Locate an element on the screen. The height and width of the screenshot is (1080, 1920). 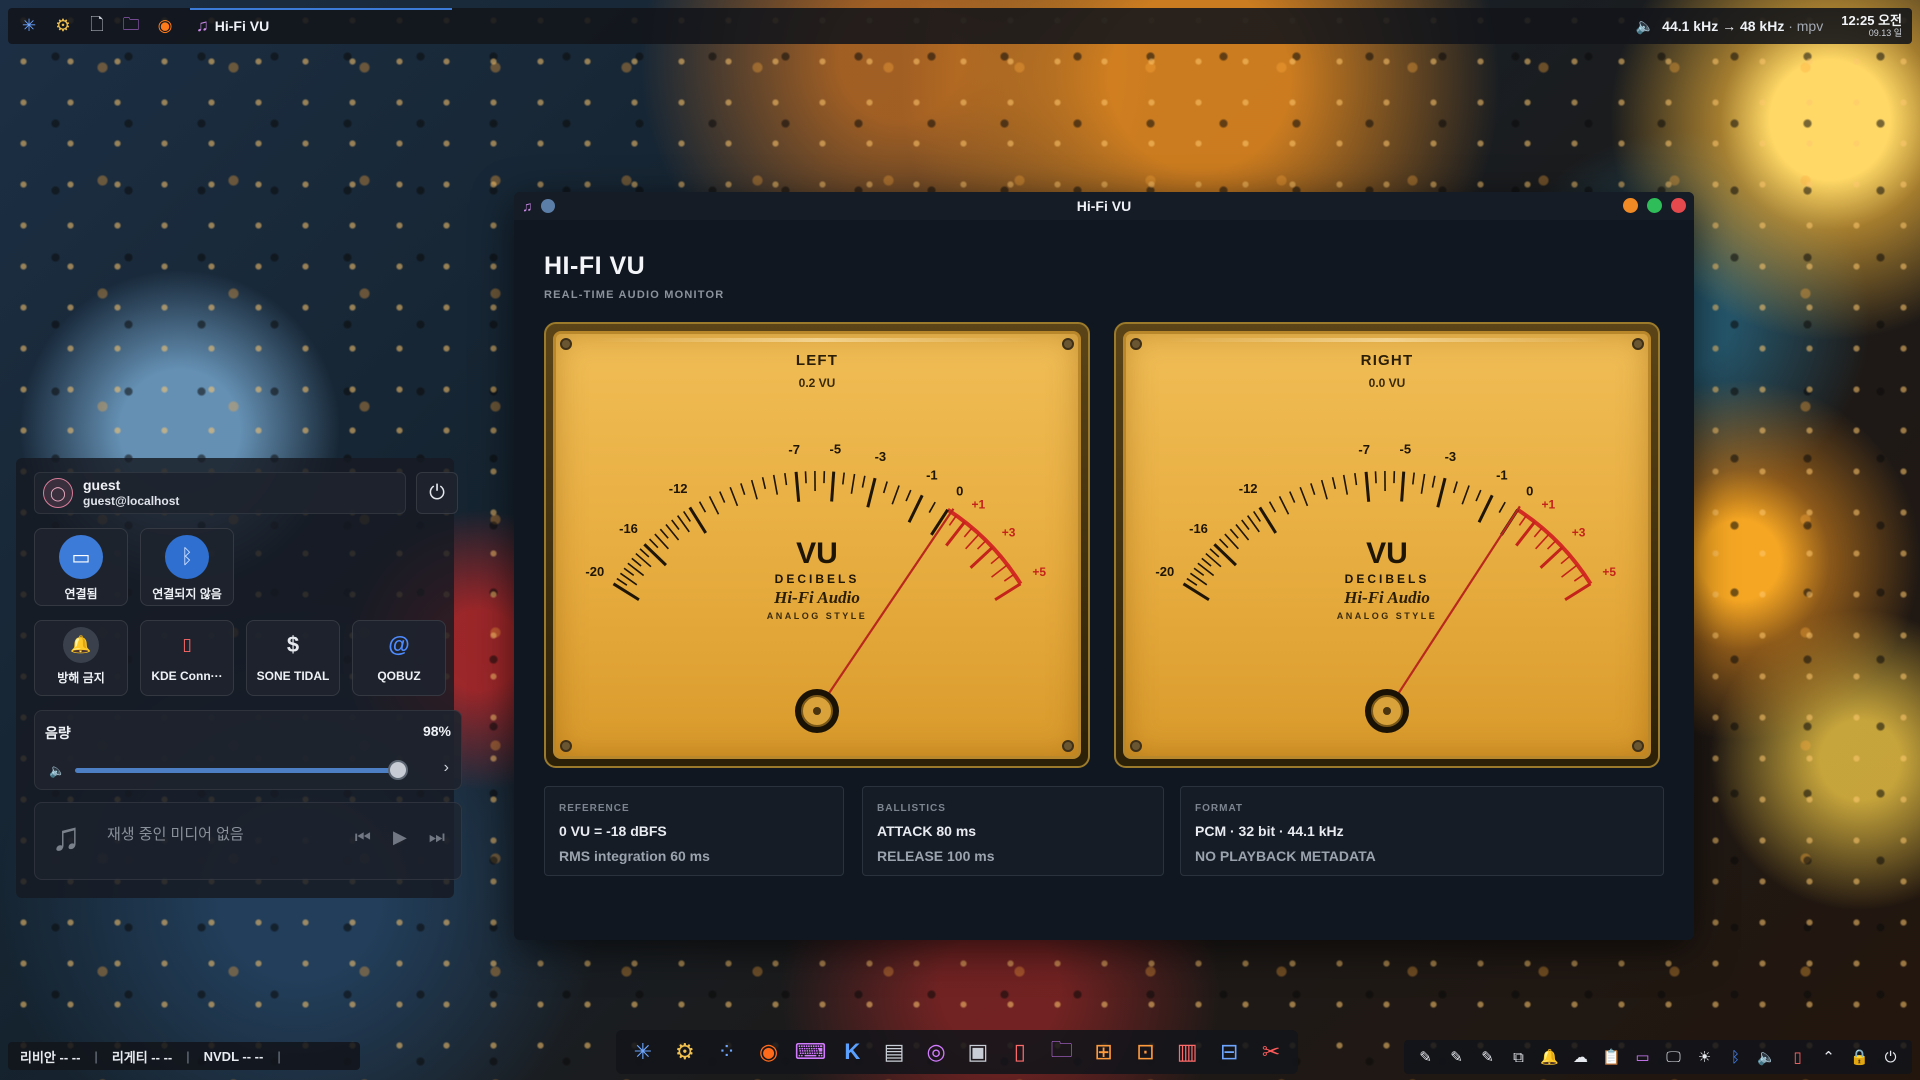
dial-vu-label: VU is located at coordinates (1387, 553).